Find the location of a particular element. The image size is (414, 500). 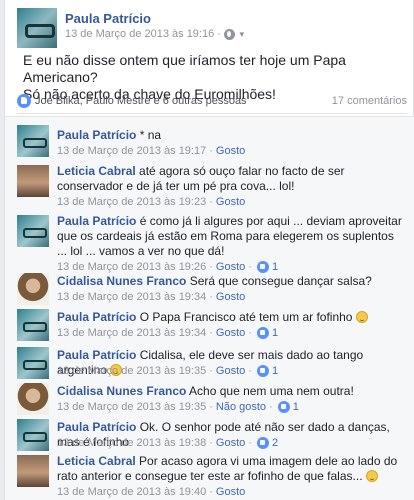

comment-meta: 13 de Março de 2013 às 19:34 · Gosto is located at coordinates (151, 297).